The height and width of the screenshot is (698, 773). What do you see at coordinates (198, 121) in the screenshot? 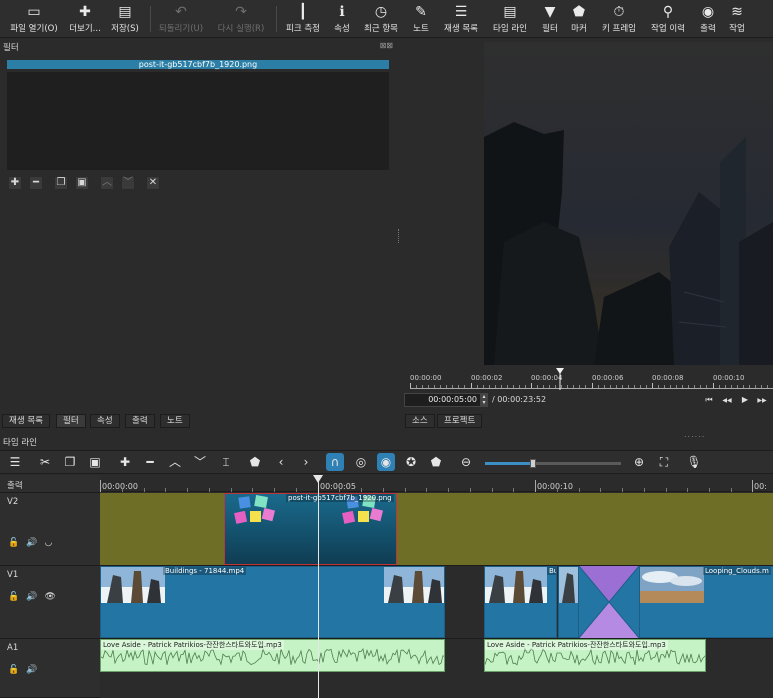
I see `filter-list` at bounding box center [198, 121].